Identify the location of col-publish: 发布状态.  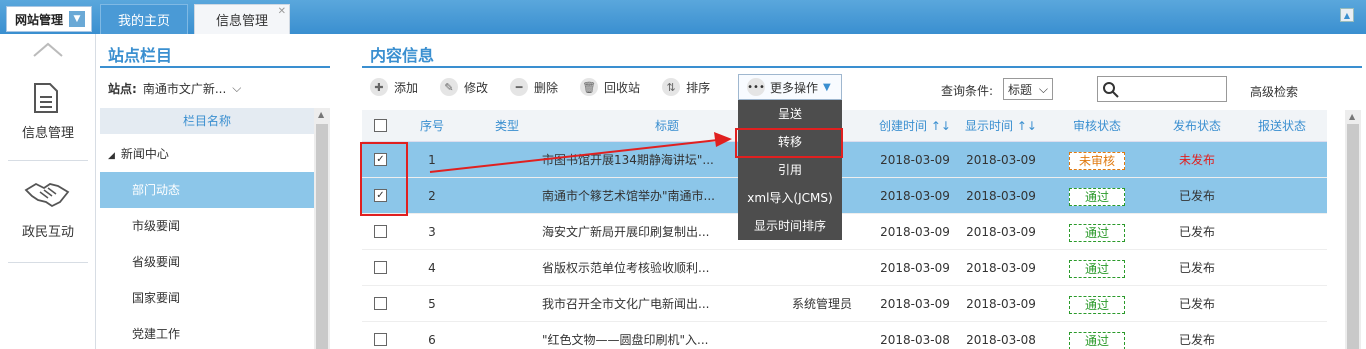
(1197, 126).